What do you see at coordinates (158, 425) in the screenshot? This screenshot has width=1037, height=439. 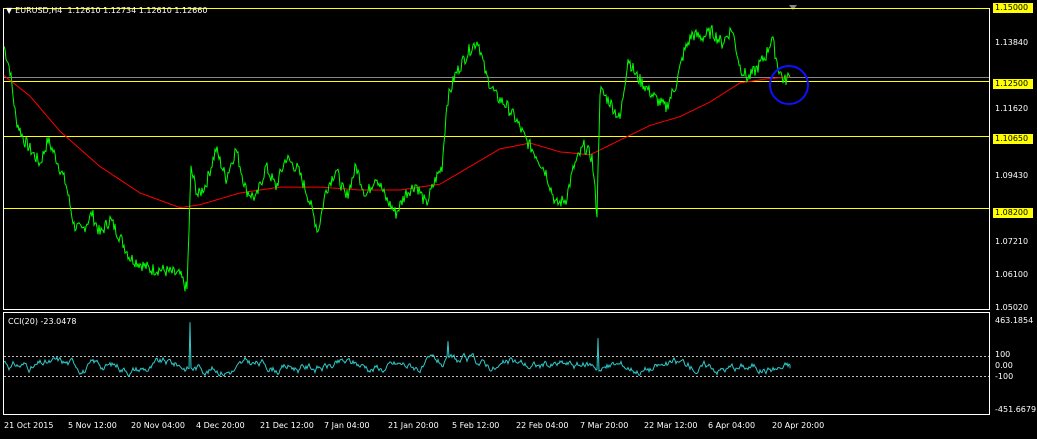 I see `time-tick-label: 20 Nov 04:00` at bounding box center [158, 425].